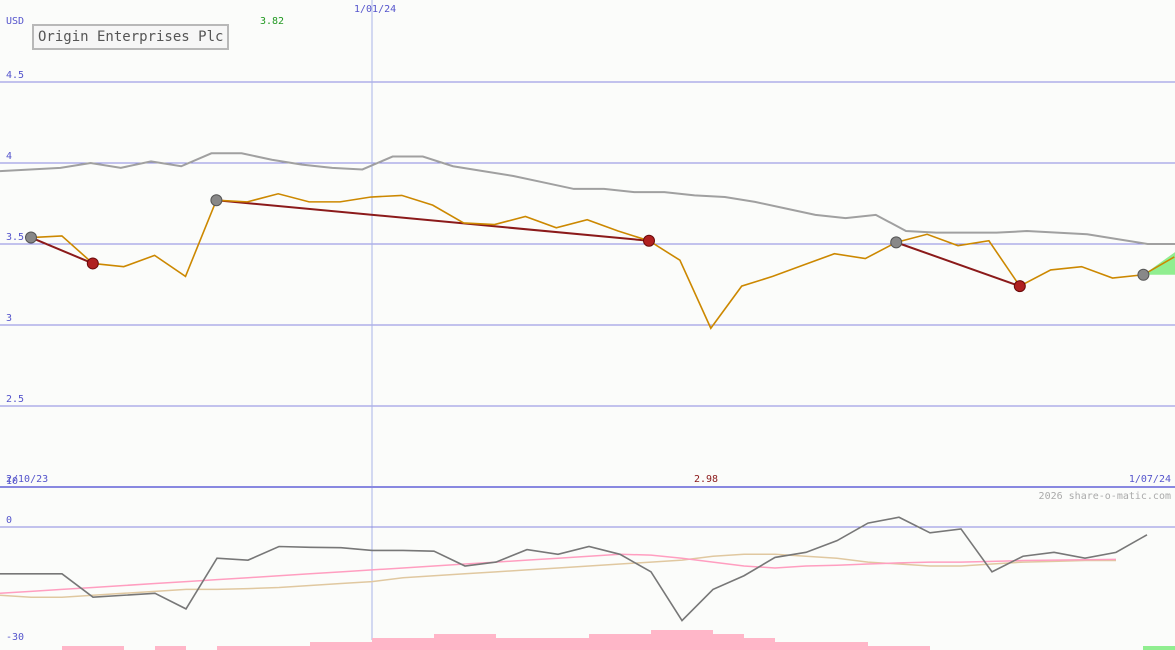  Describe the element at coordinates (15, 637) in the screenshot. I see `y-tick-label: -30` at that location.